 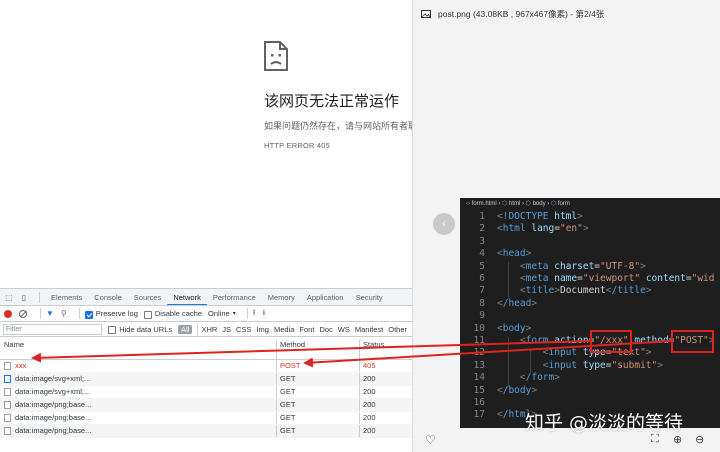 I want to click on disable-cache-checkbox: Disable cache, so click(x=172, y=314).